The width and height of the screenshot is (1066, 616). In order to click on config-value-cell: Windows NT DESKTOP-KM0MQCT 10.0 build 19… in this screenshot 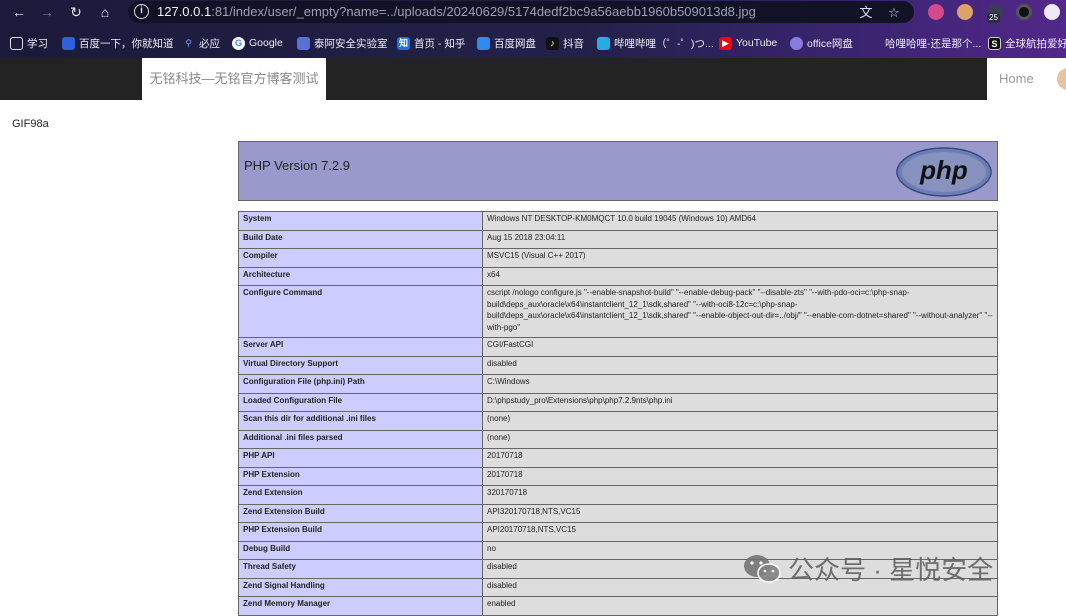, I will do `click(740, 221)`.